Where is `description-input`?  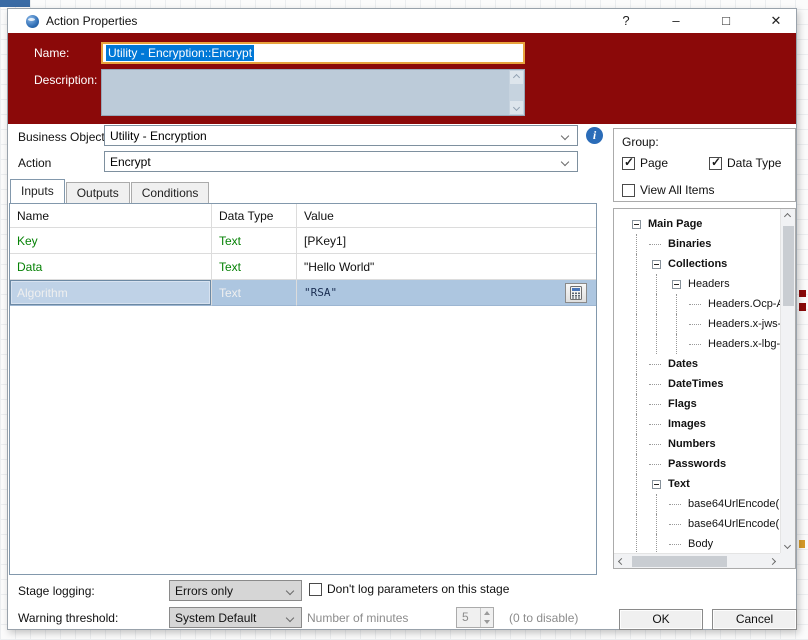 description-input is located at coordinates (313, 92).